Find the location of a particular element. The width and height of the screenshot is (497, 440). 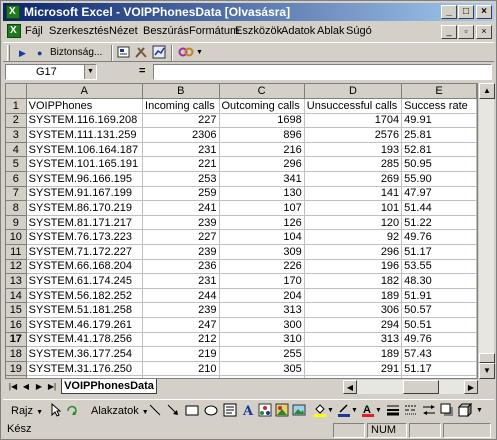

cell-e13: 48.30 is located at coordinates (439, 281).